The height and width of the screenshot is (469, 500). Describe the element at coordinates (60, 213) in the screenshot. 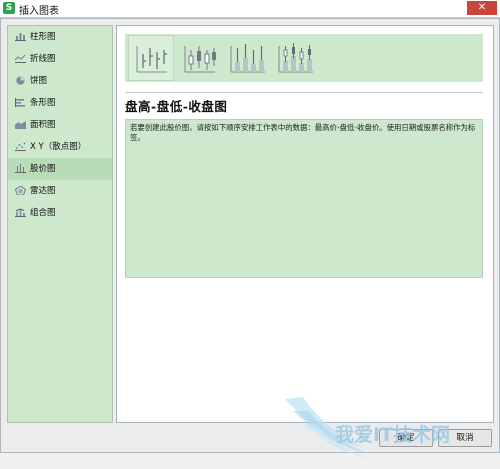

I see `sidebar-item-combo: 组合图` at that location.